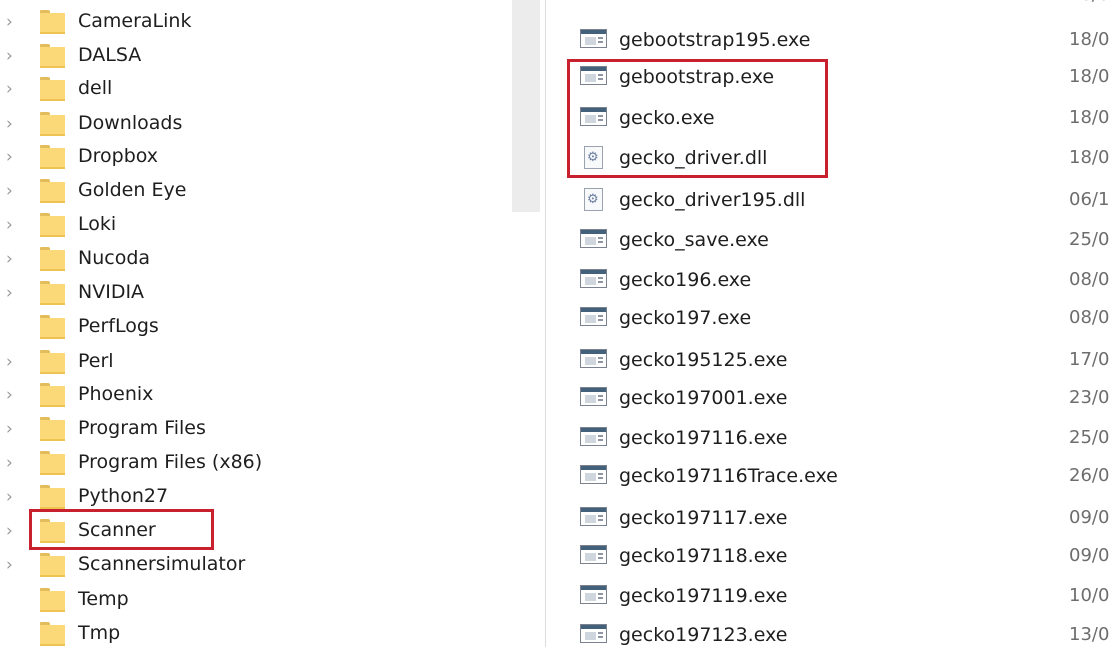 The image size is (1119, 652). What do you see at coordinates (703, 518) in the screenshot?
I see `file-name: gecko197117.exe` at bounding box center [703, 518].